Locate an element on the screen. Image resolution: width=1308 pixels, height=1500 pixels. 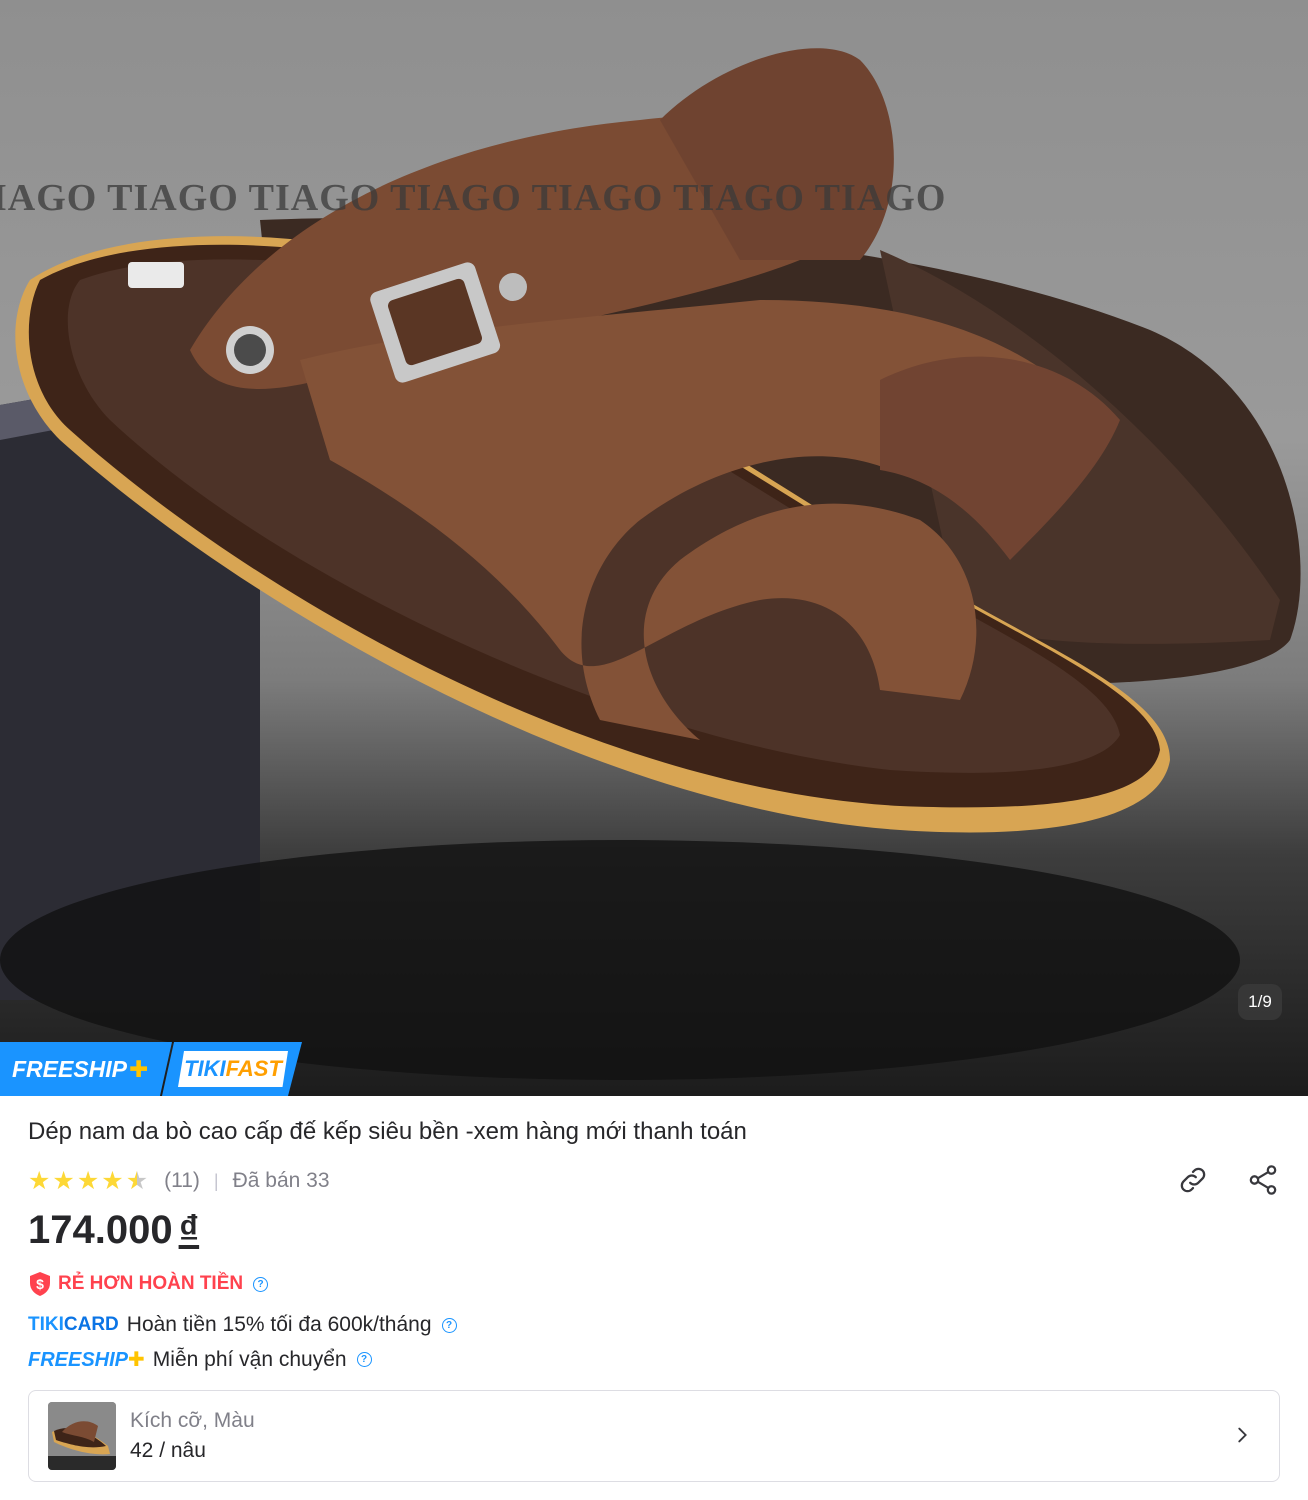
shield-dollar-icon: $ is located at coordinates (40, 1284).